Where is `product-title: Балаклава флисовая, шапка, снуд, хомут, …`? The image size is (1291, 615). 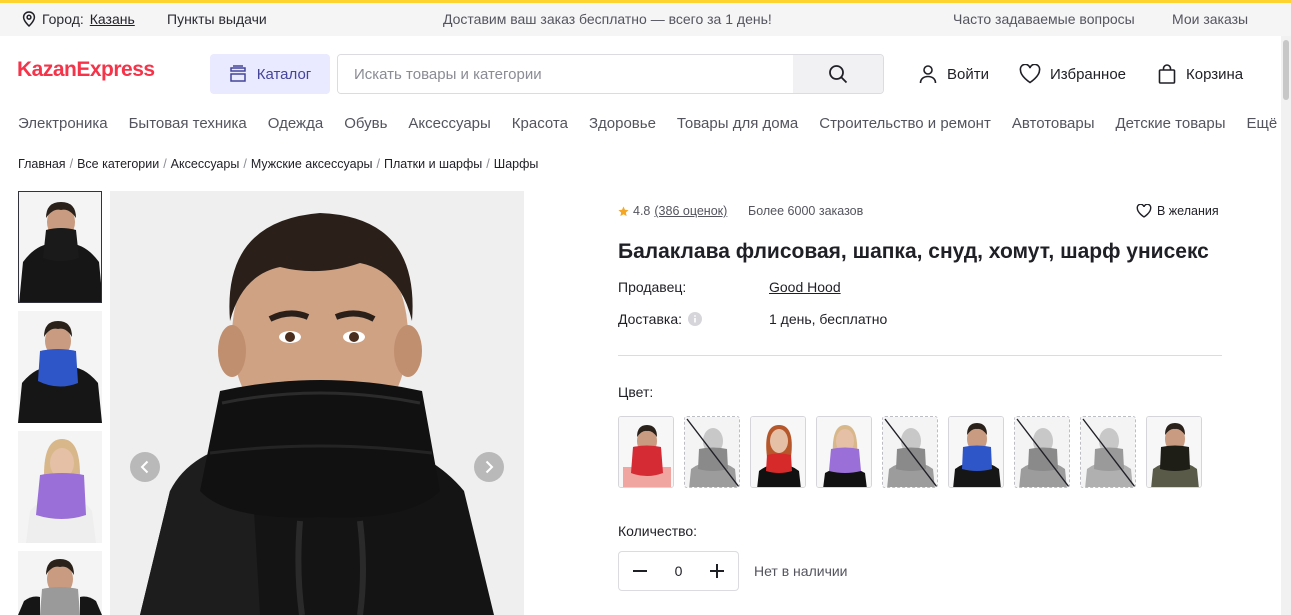 product-title: Балаклава флисовая, шапка, снуд, хомут, … is located at coordinates (913, 251).